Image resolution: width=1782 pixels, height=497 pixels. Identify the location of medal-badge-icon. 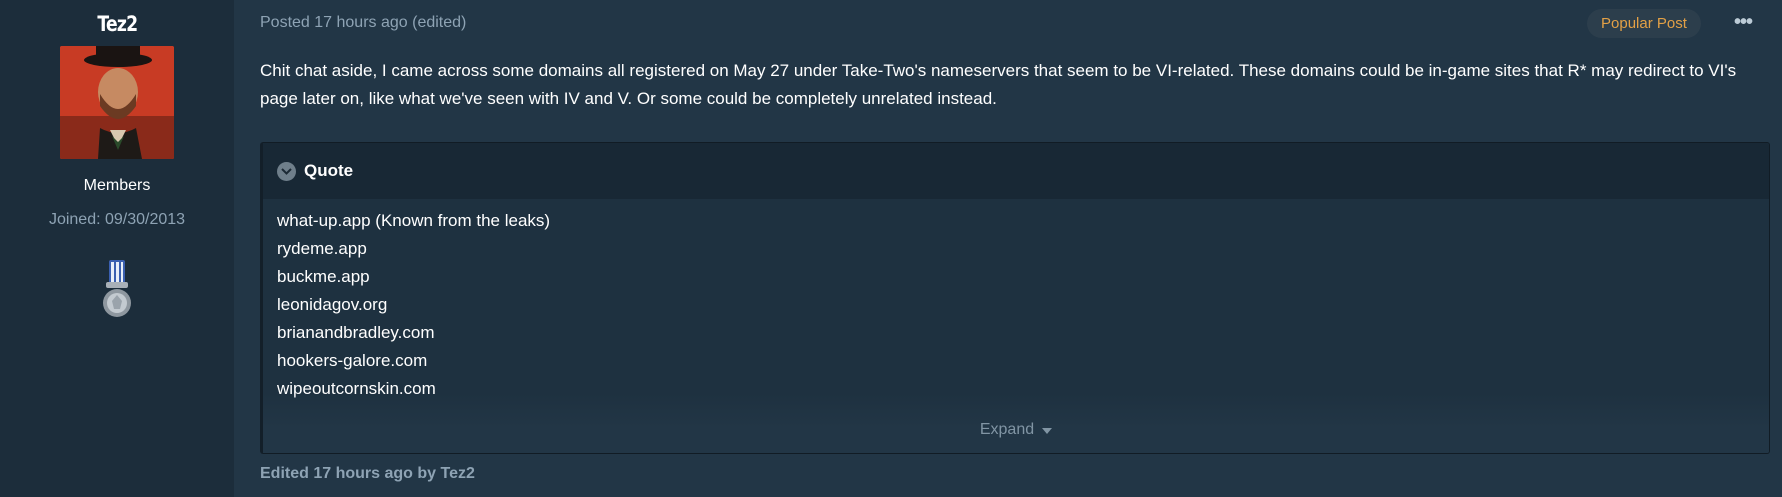
(117, 288).